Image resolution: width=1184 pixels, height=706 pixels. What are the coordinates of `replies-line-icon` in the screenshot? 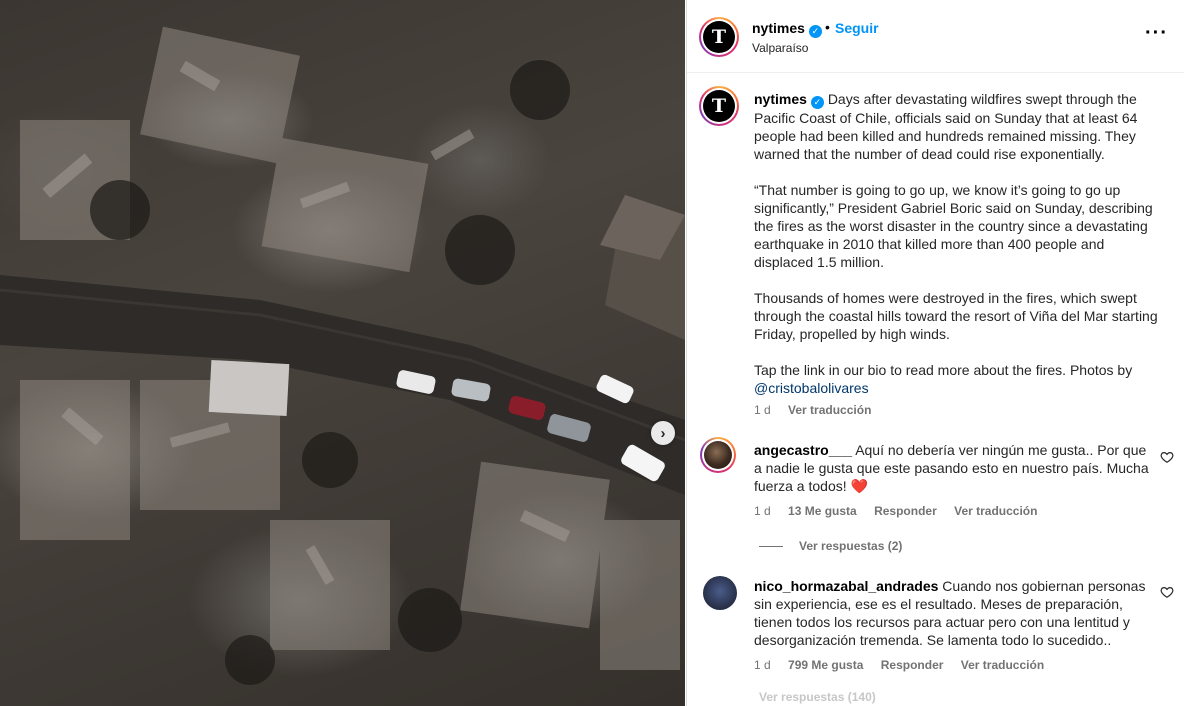 It's located at (771, 547).